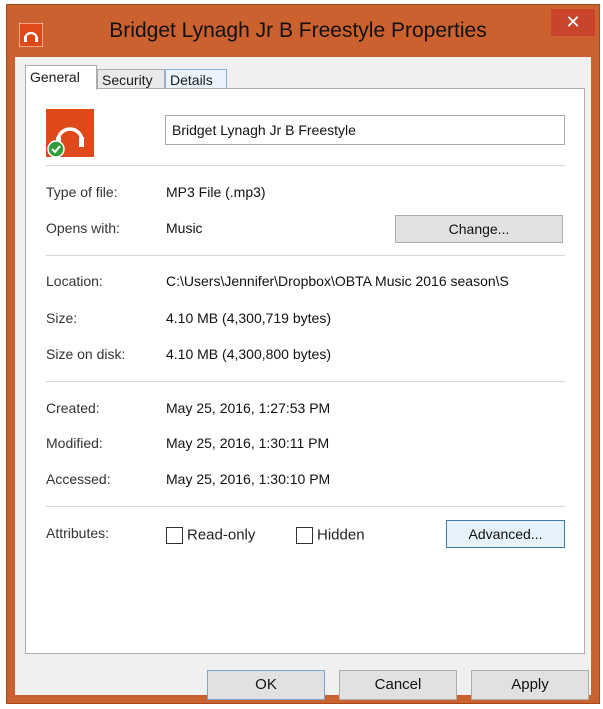  I want to click on cancel-button: Cancel, so click(398, 685).